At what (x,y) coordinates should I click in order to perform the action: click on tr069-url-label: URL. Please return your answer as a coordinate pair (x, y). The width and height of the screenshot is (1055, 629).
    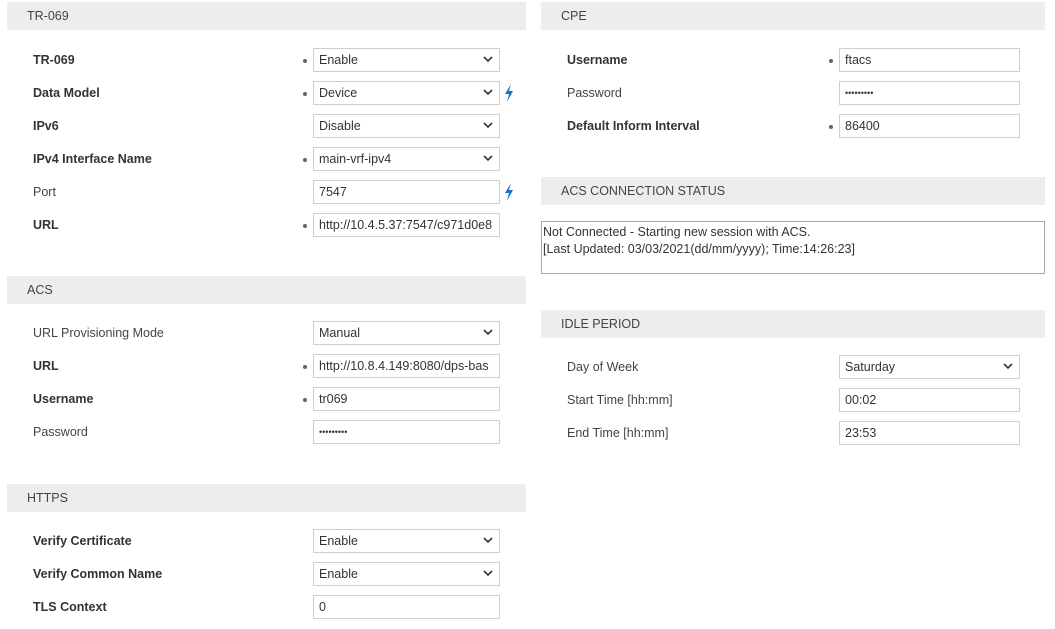
    Looking at the image, I should click on (46, 225).